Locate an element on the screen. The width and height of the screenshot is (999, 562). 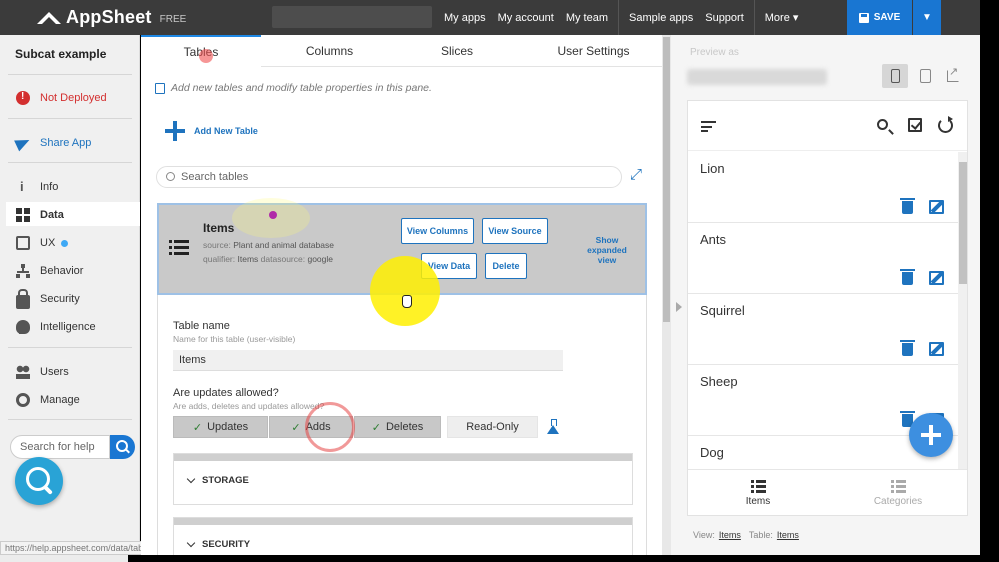
ux-notification-dot is located at coordinates (65, 243).